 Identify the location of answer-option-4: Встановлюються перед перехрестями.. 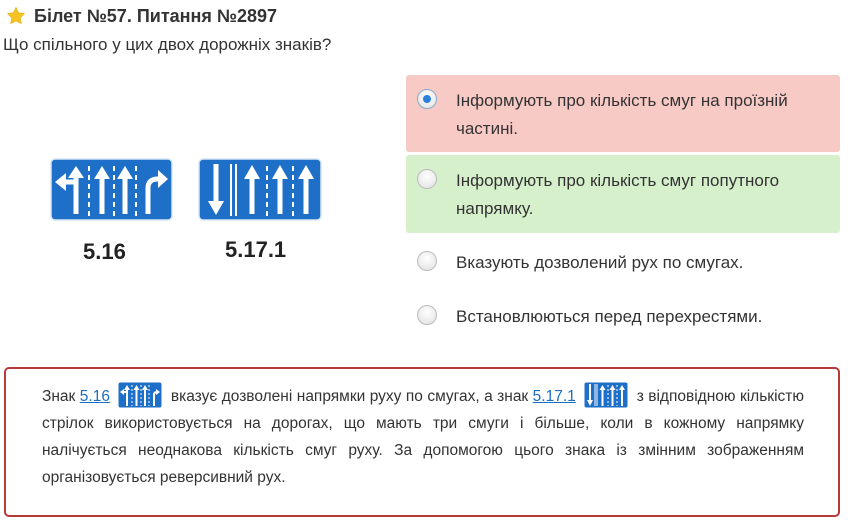
(623, 317).